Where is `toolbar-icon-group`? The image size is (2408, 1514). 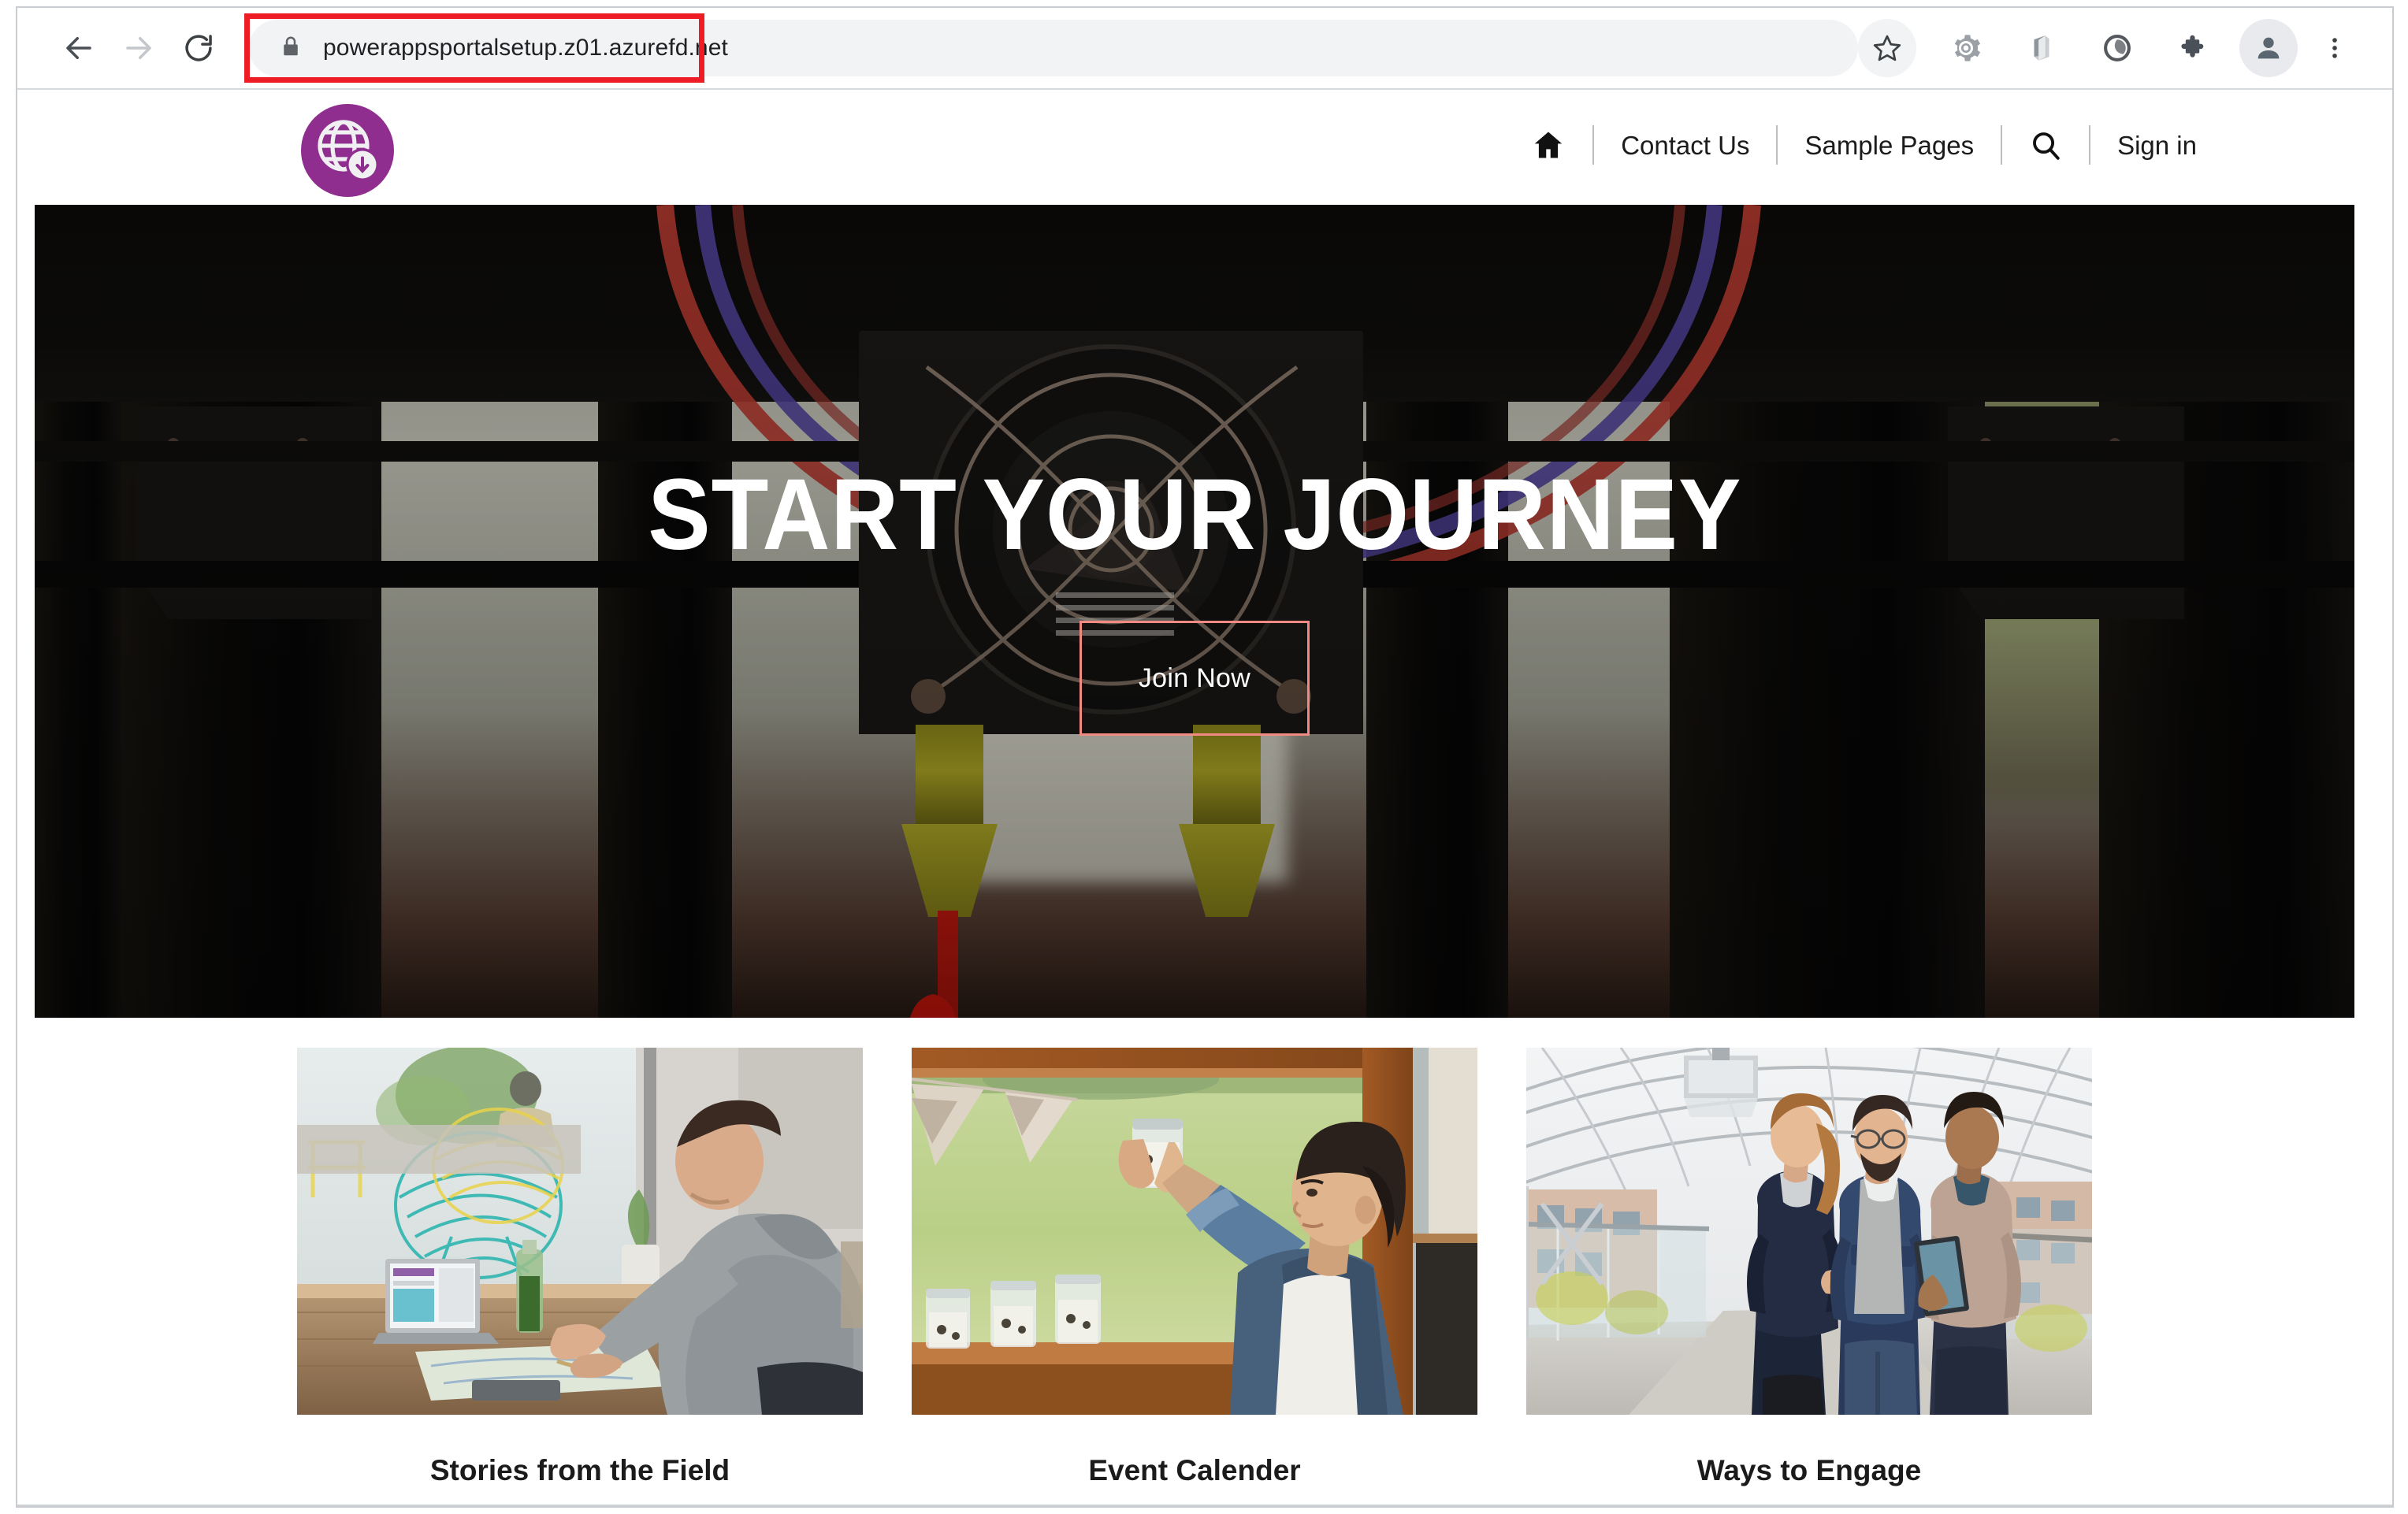
toolbar-icon-group is located at coordinates (2125, 48).